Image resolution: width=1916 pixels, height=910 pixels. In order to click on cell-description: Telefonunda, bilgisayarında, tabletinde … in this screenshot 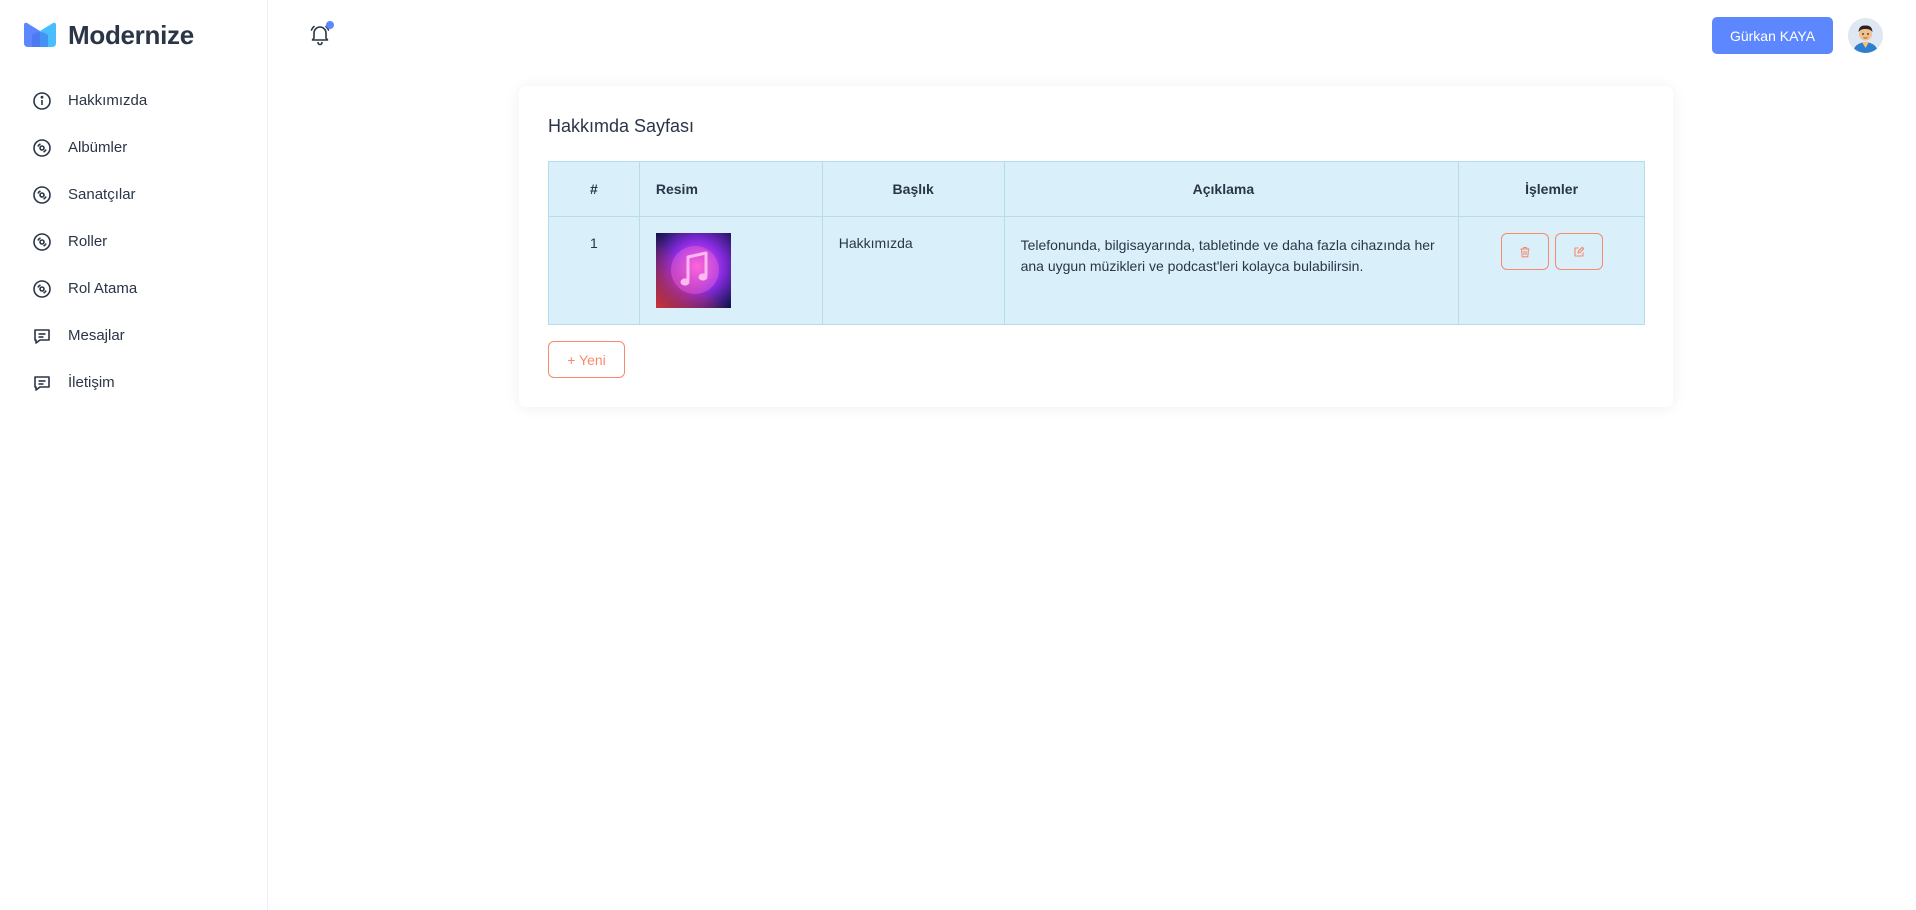, I will do `click(1231, 270)`.